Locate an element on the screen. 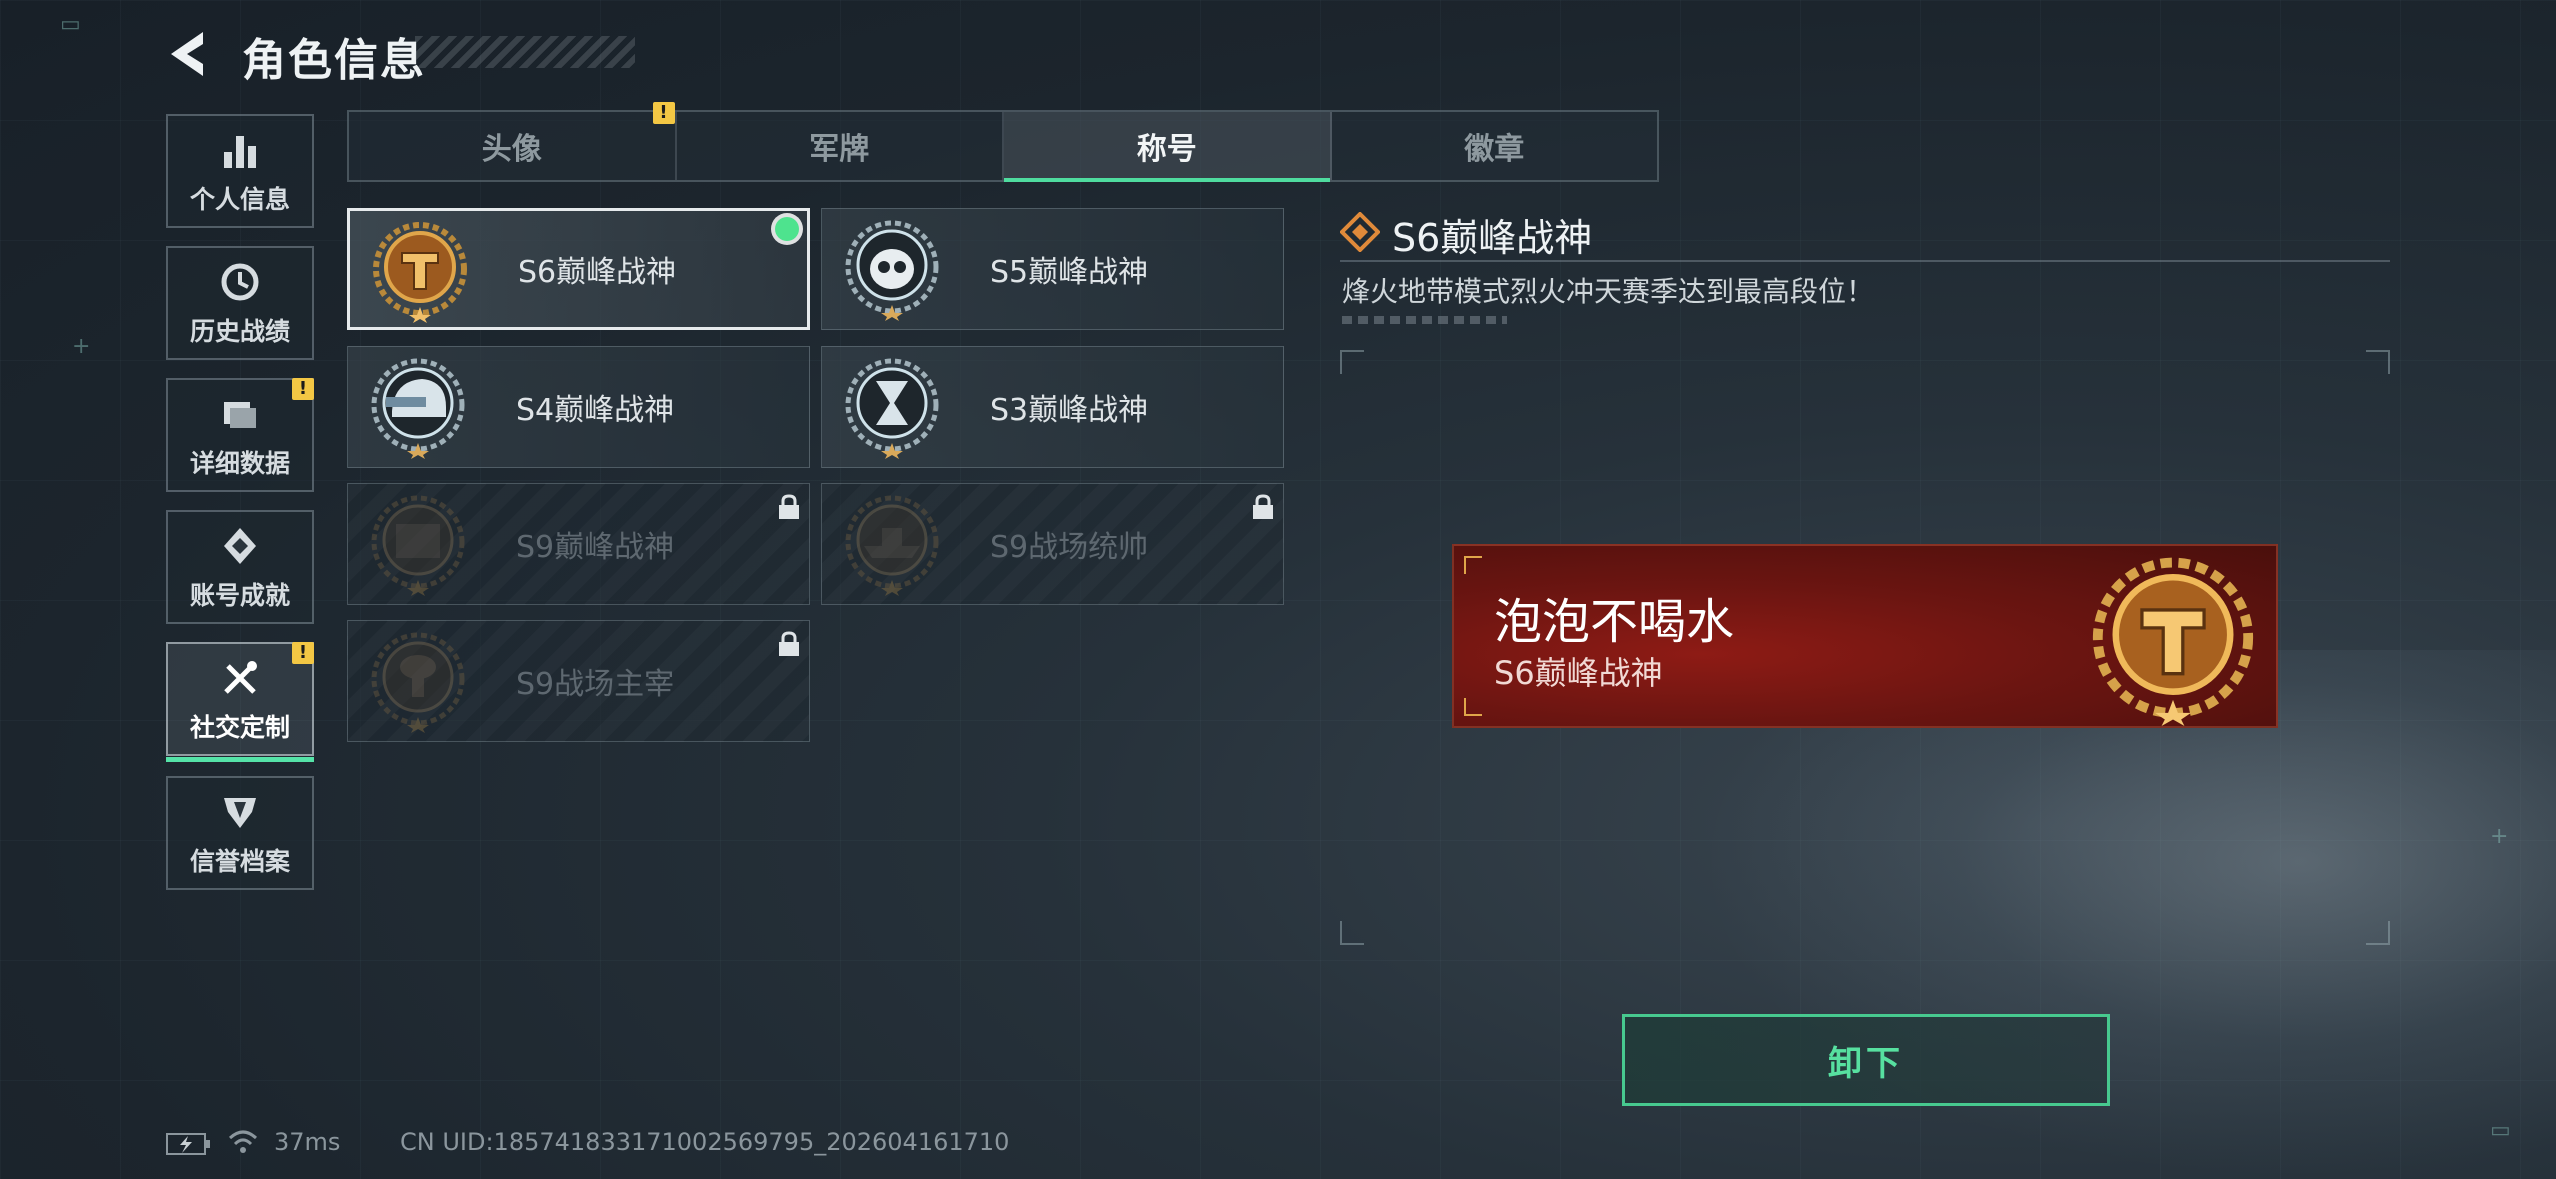  unequip-button: 卸下 is located at coordinates (1866, 1060).